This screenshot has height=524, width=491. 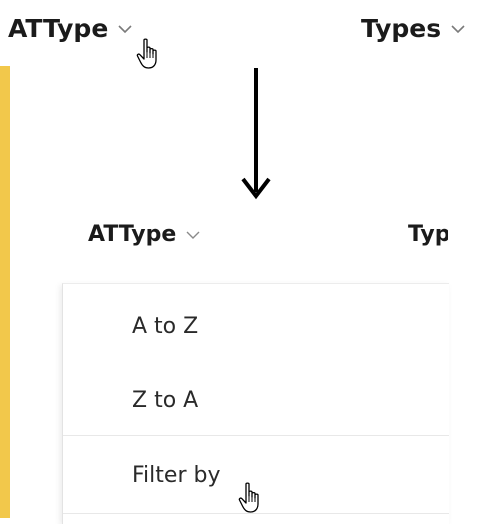 What do you see at coordinates (256, 134) in the screenshot?
I see `arrow-down-icon` at bounding box center [256, 134].